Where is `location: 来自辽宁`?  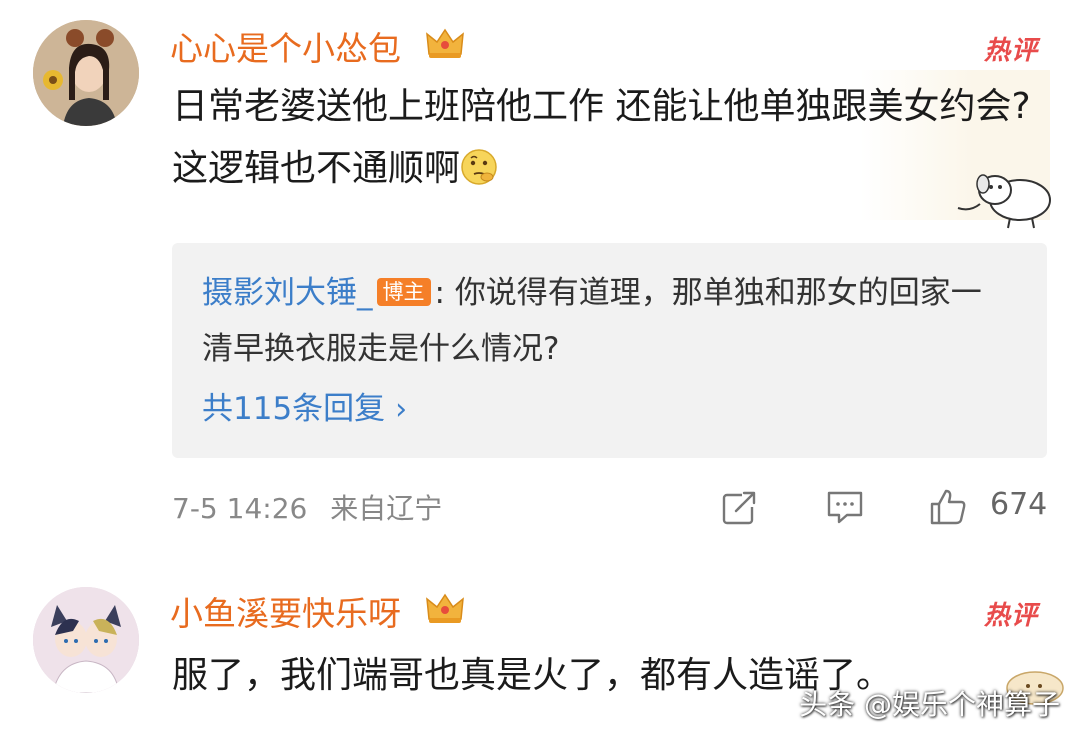 location: 来自辽宁 is located at coordinates (386, 508).